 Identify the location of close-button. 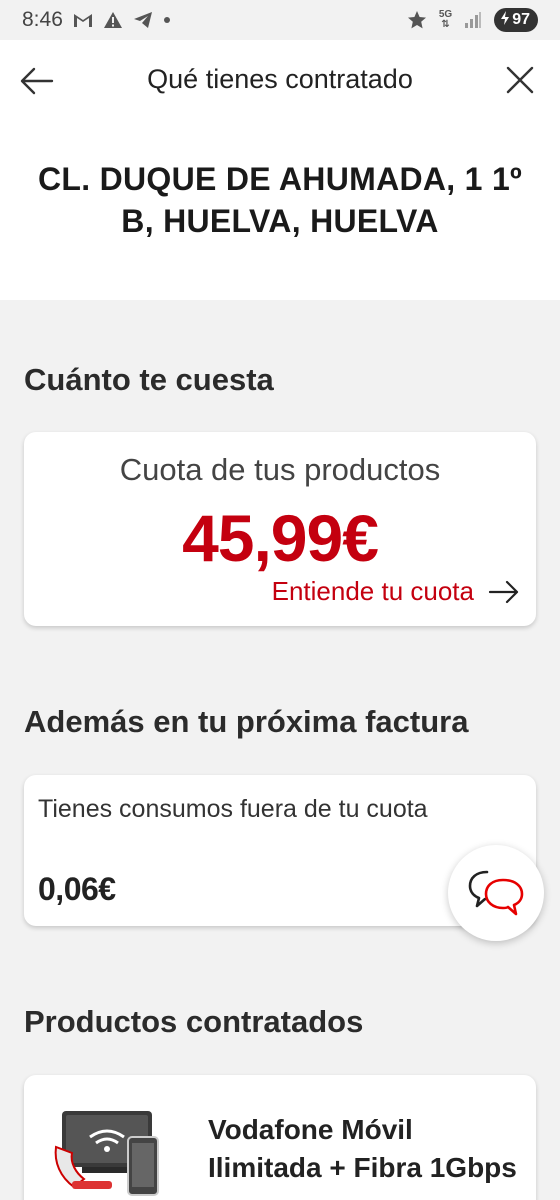
(520, 80).